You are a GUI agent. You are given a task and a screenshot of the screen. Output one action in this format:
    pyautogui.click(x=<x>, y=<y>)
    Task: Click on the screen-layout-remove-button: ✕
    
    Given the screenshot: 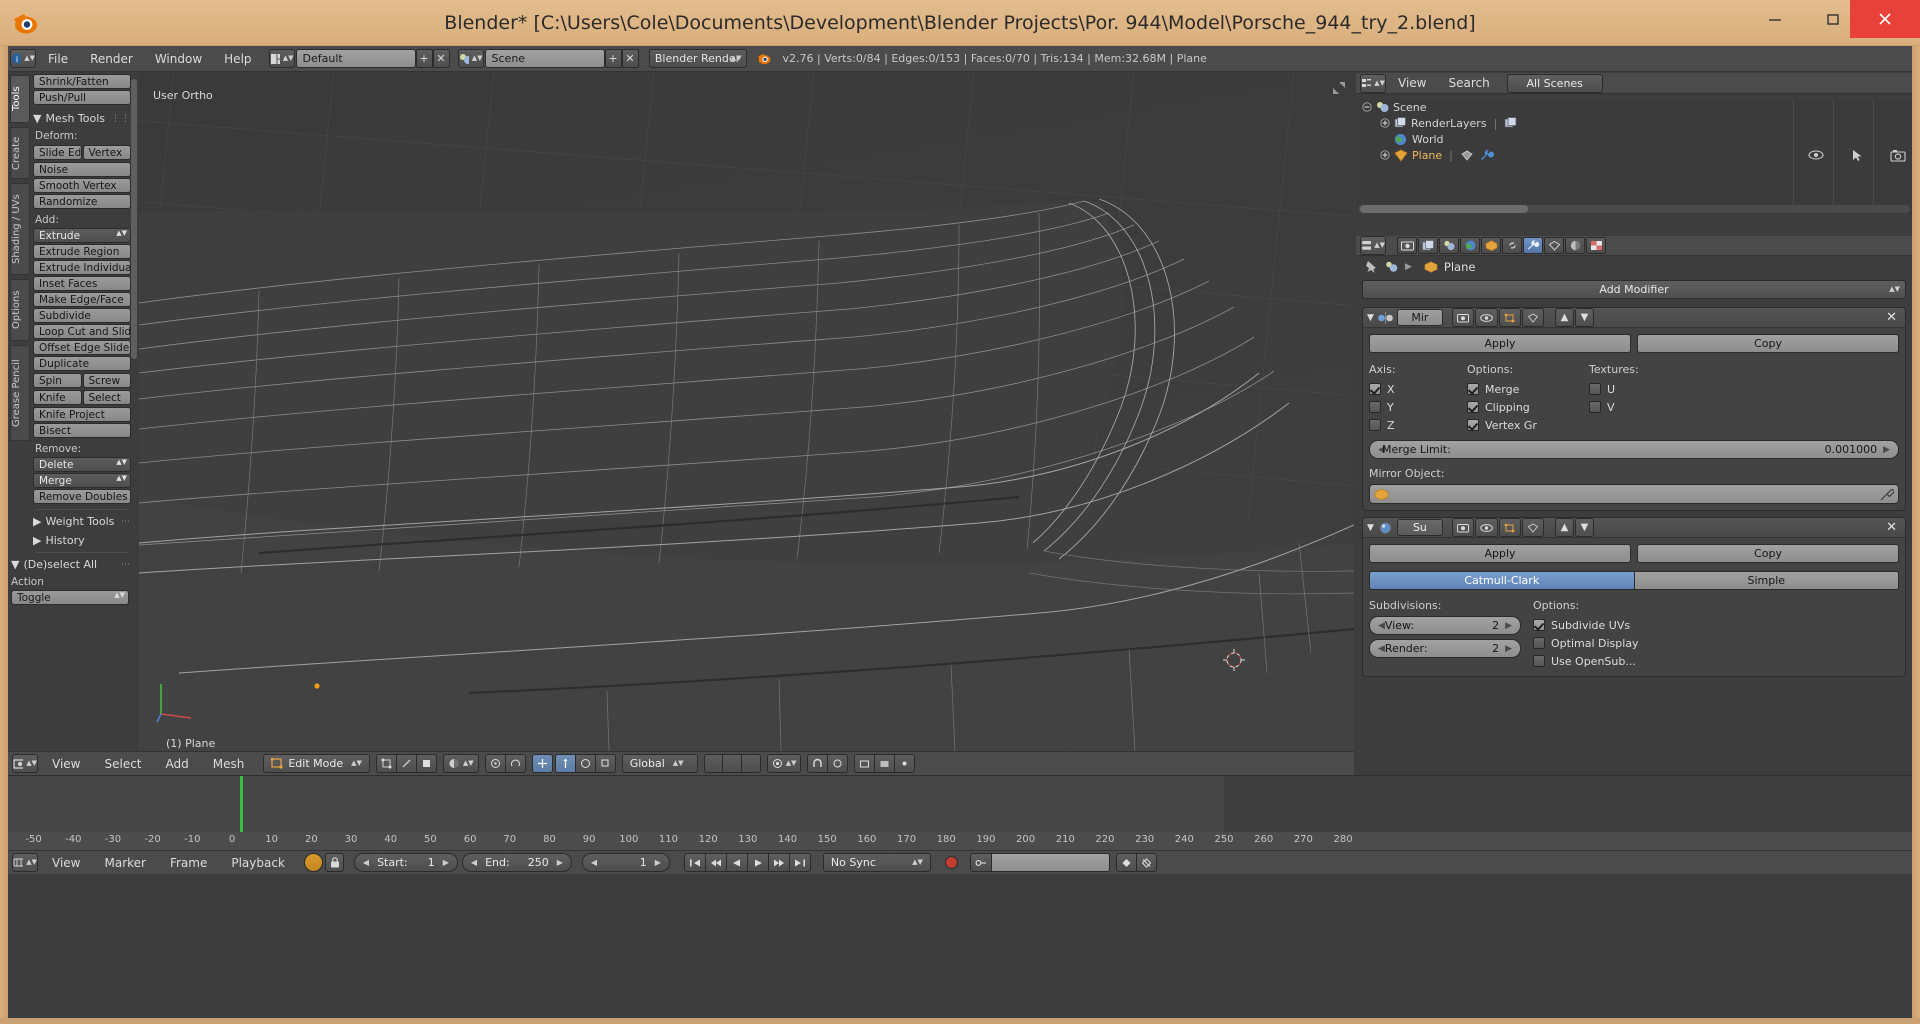 What is the action you would take?
    pyautogui.click(x=441, y=58)
    